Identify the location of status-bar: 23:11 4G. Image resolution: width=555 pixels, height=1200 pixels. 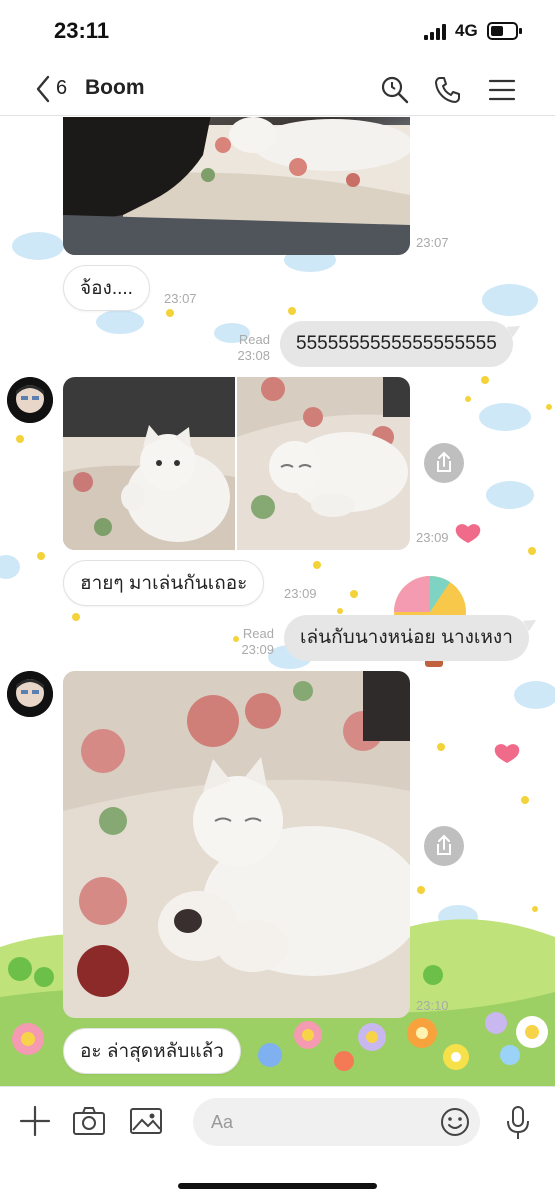
(277, 31).